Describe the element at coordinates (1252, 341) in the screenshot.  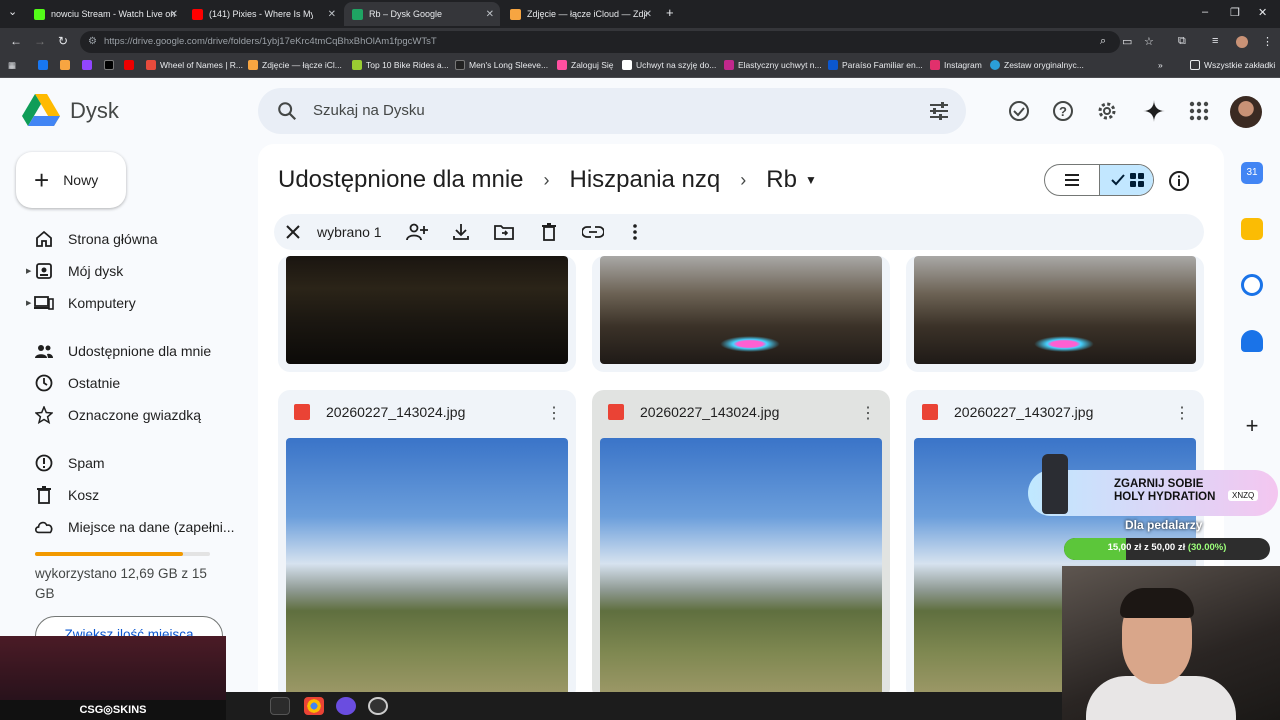
I see `contacts-icon` at that location.